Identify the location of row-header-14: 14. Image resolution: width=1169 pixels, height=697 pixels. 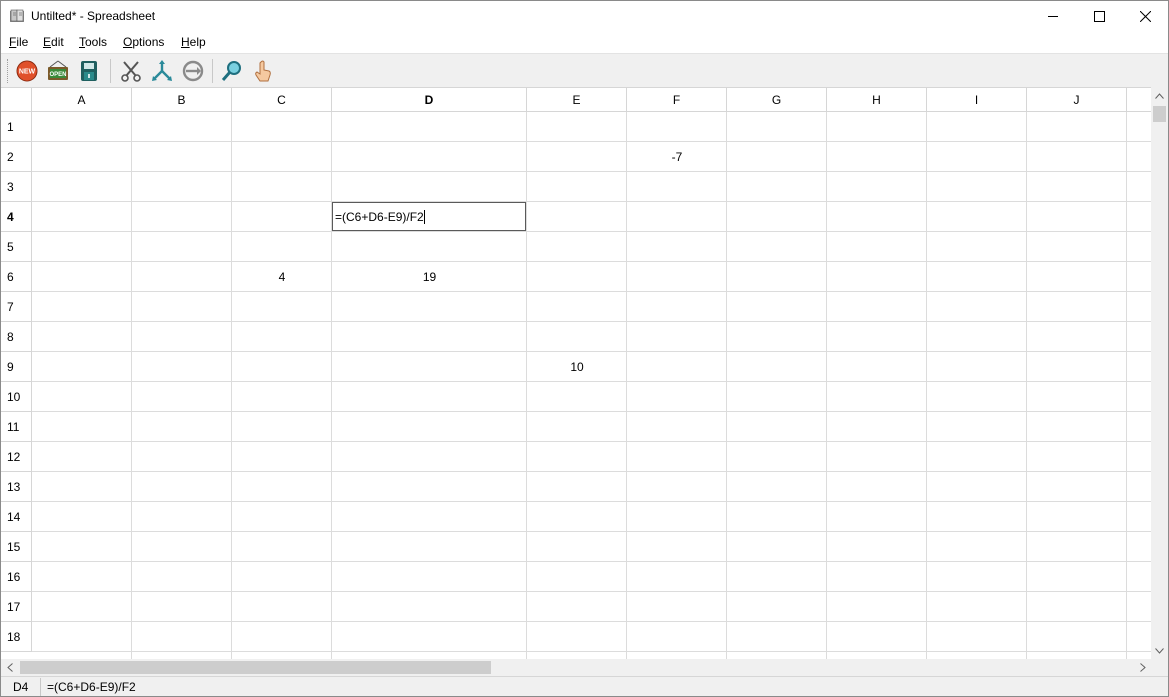
(16, 517).